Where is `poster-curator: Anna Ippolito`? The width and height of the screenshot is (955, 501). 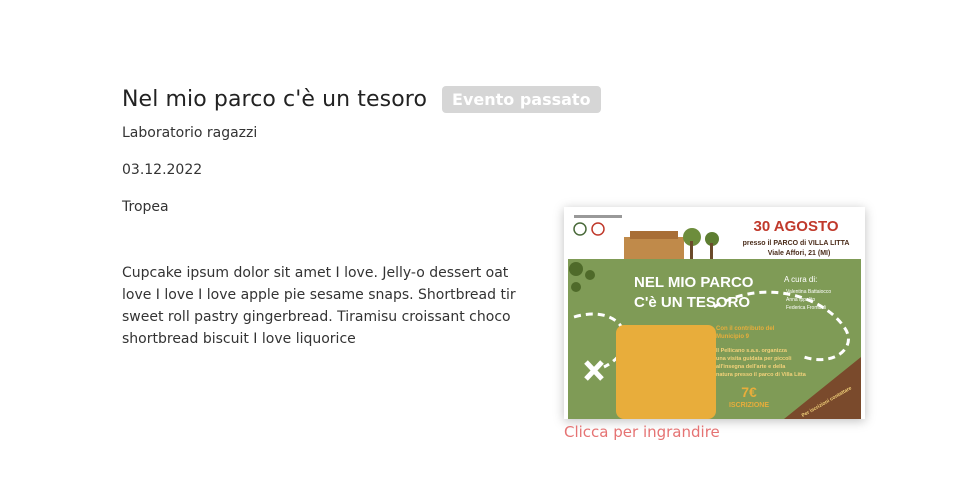
poster-curator: Anna Ippolito is located at coordinates (800, 300).